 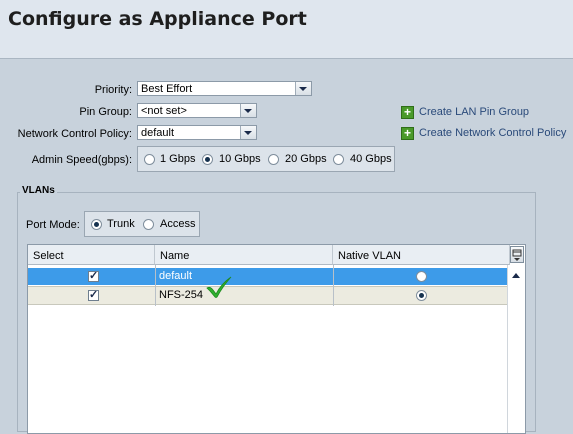 I want to click on priority-label: Priority:, so click(x=113, y=90).